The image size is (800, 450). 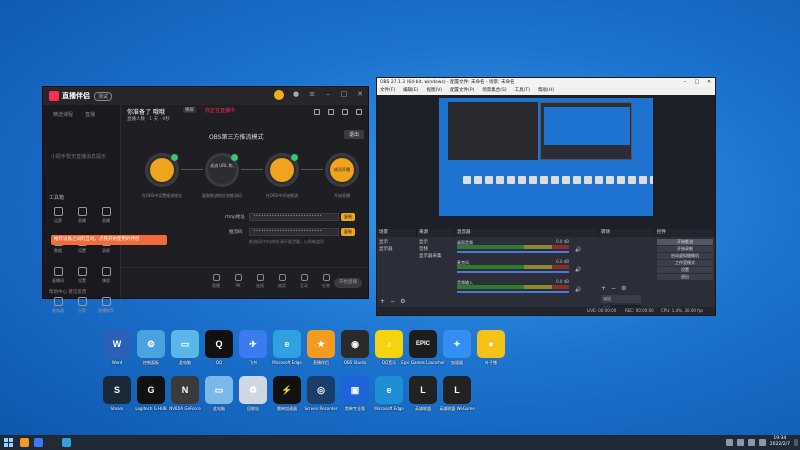 What do you see at coordinates (434, 91) in the screenshot?
I see `obs-menu-item: 视图(V)` at bounding box center [434, 91].